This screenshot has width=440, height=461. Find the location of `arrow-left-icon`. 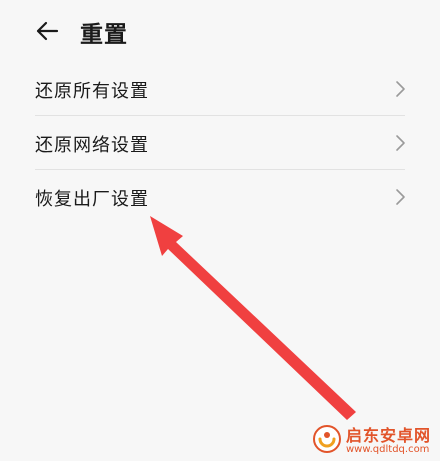

arrow-left-icon is located at coordinates (47, 31).